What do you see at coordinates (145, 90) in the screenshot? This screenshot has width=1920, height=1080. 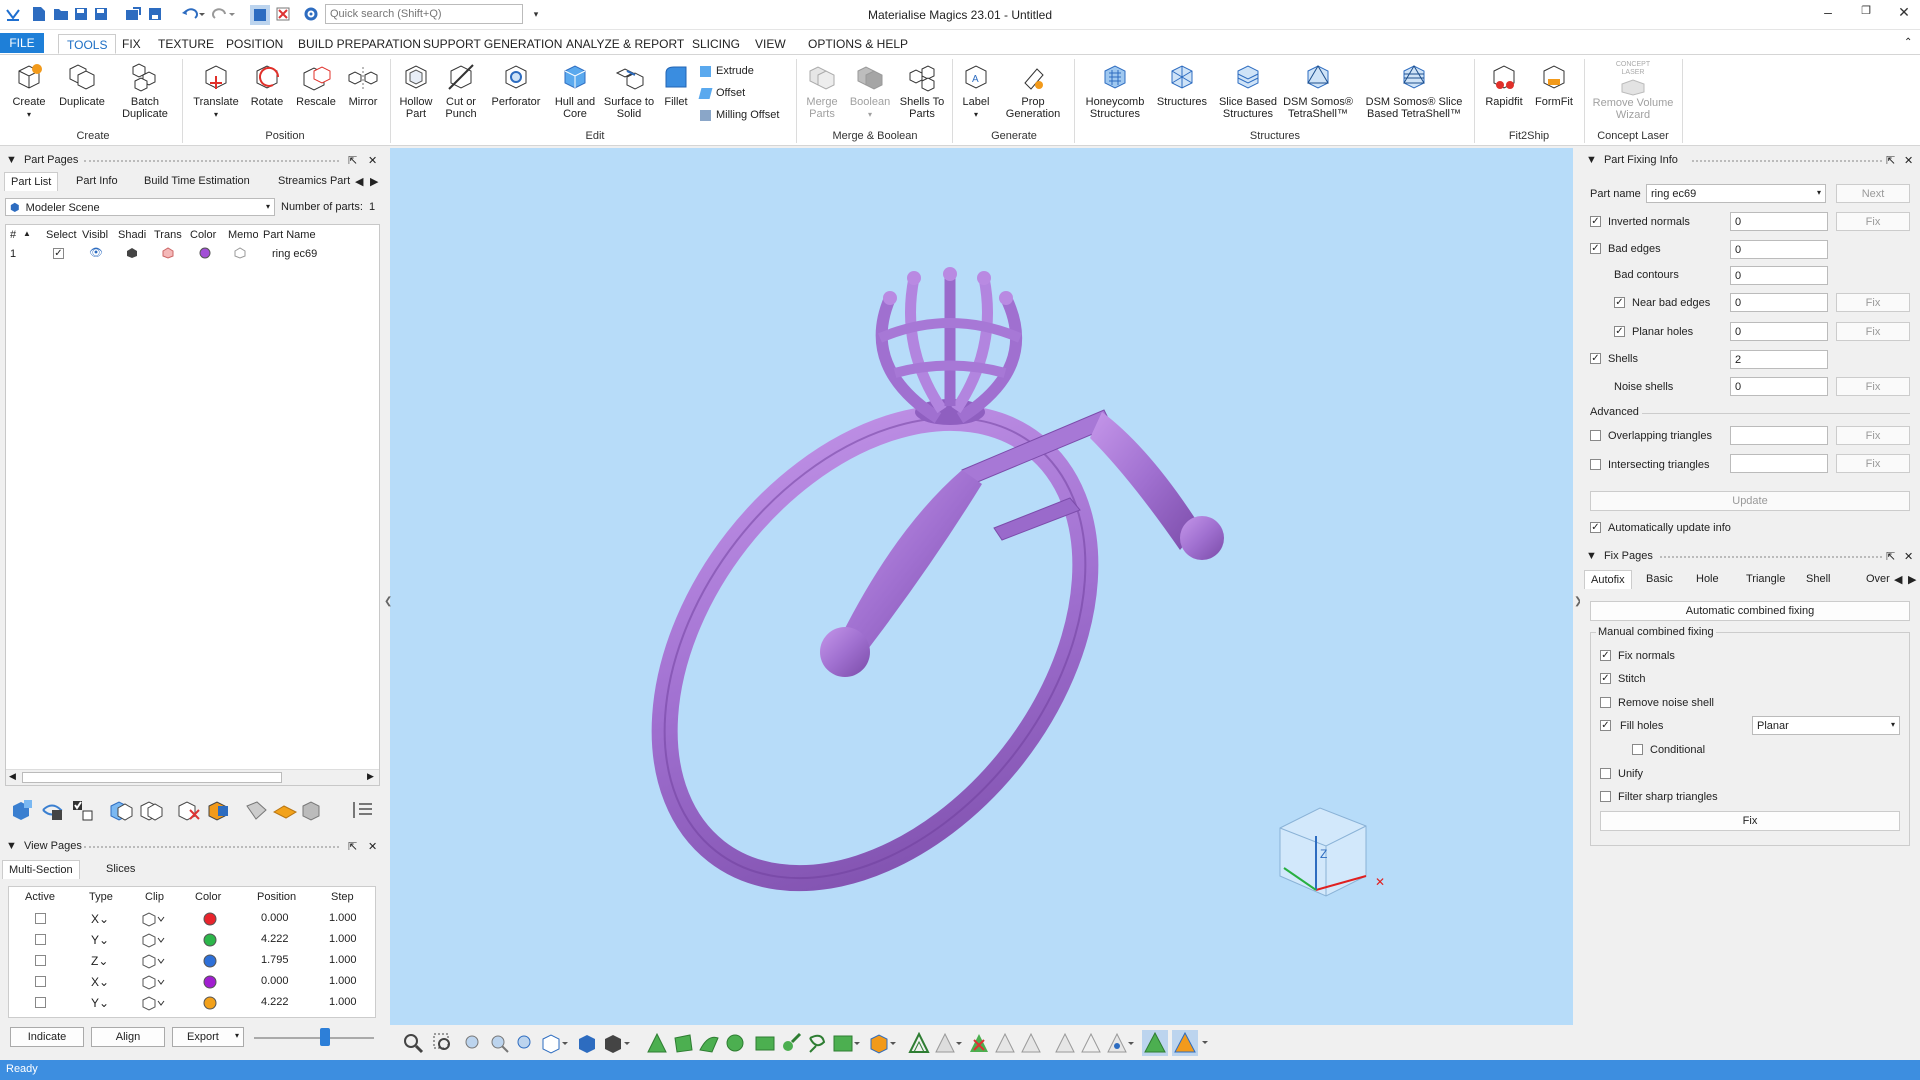 I see `batch-duplicate-button: Batch Duplicate` at bounding box center [145, 90].